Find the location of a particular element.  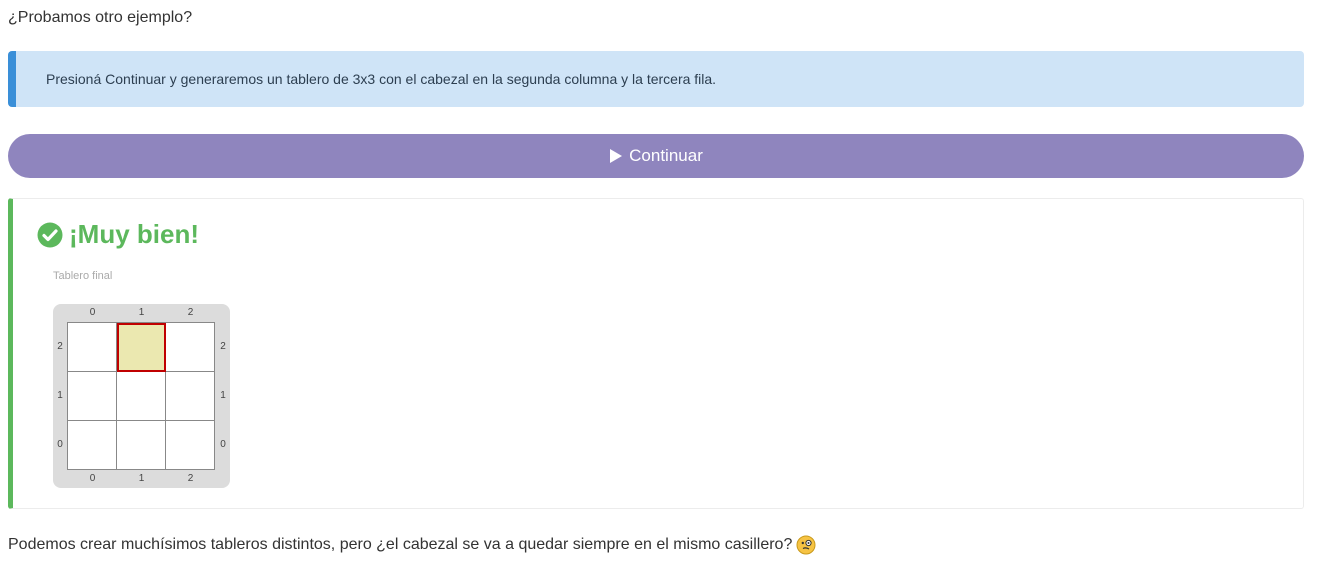

board: 0 1 2 2 1 0 2 1 0 0 1 2 is located at coordinates (141, 396).